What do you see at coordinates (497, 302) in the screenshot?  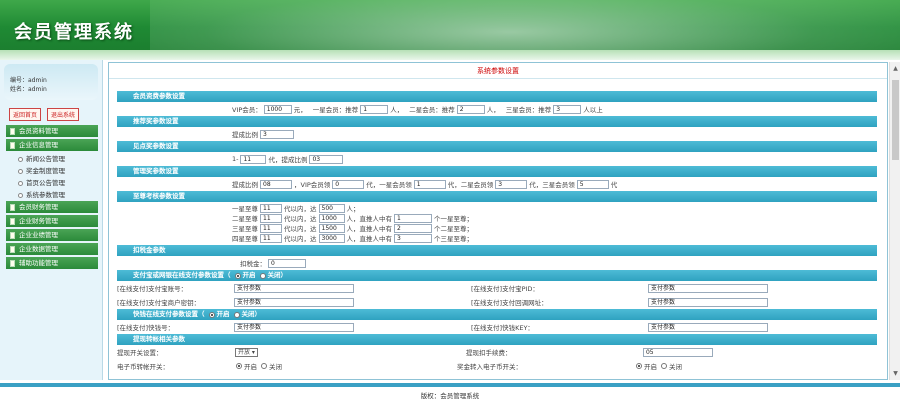 I see `row-alipay-2: [在线支付]支付宝商户密钥： 支付参数 [在线支付]支付回调网址： 支付参数` at bounding box center [497, 302].